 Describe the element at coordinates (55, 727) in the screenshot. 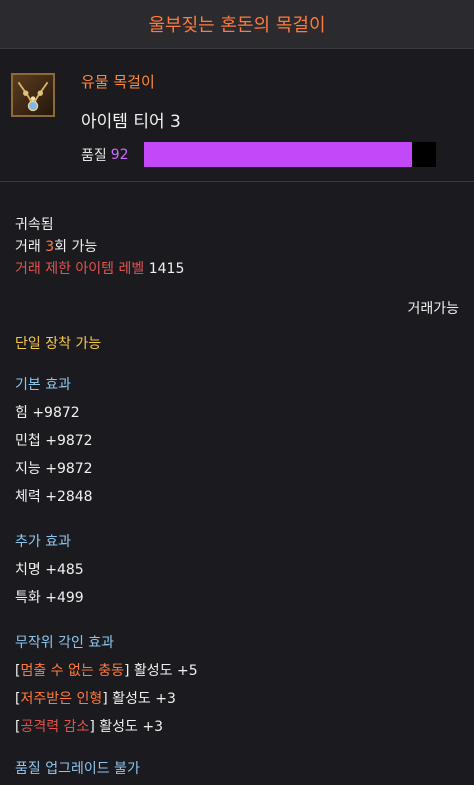

I see `engraving-name: 공격력 감소` at that location.